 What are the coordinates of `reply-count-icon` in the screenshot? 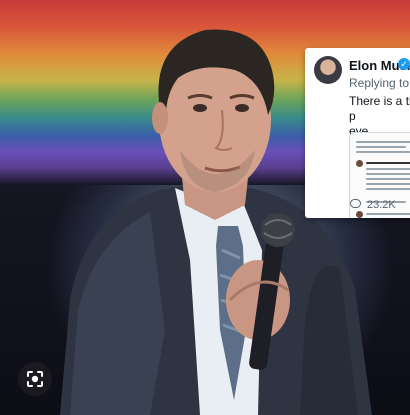 It's located at (355, 203).